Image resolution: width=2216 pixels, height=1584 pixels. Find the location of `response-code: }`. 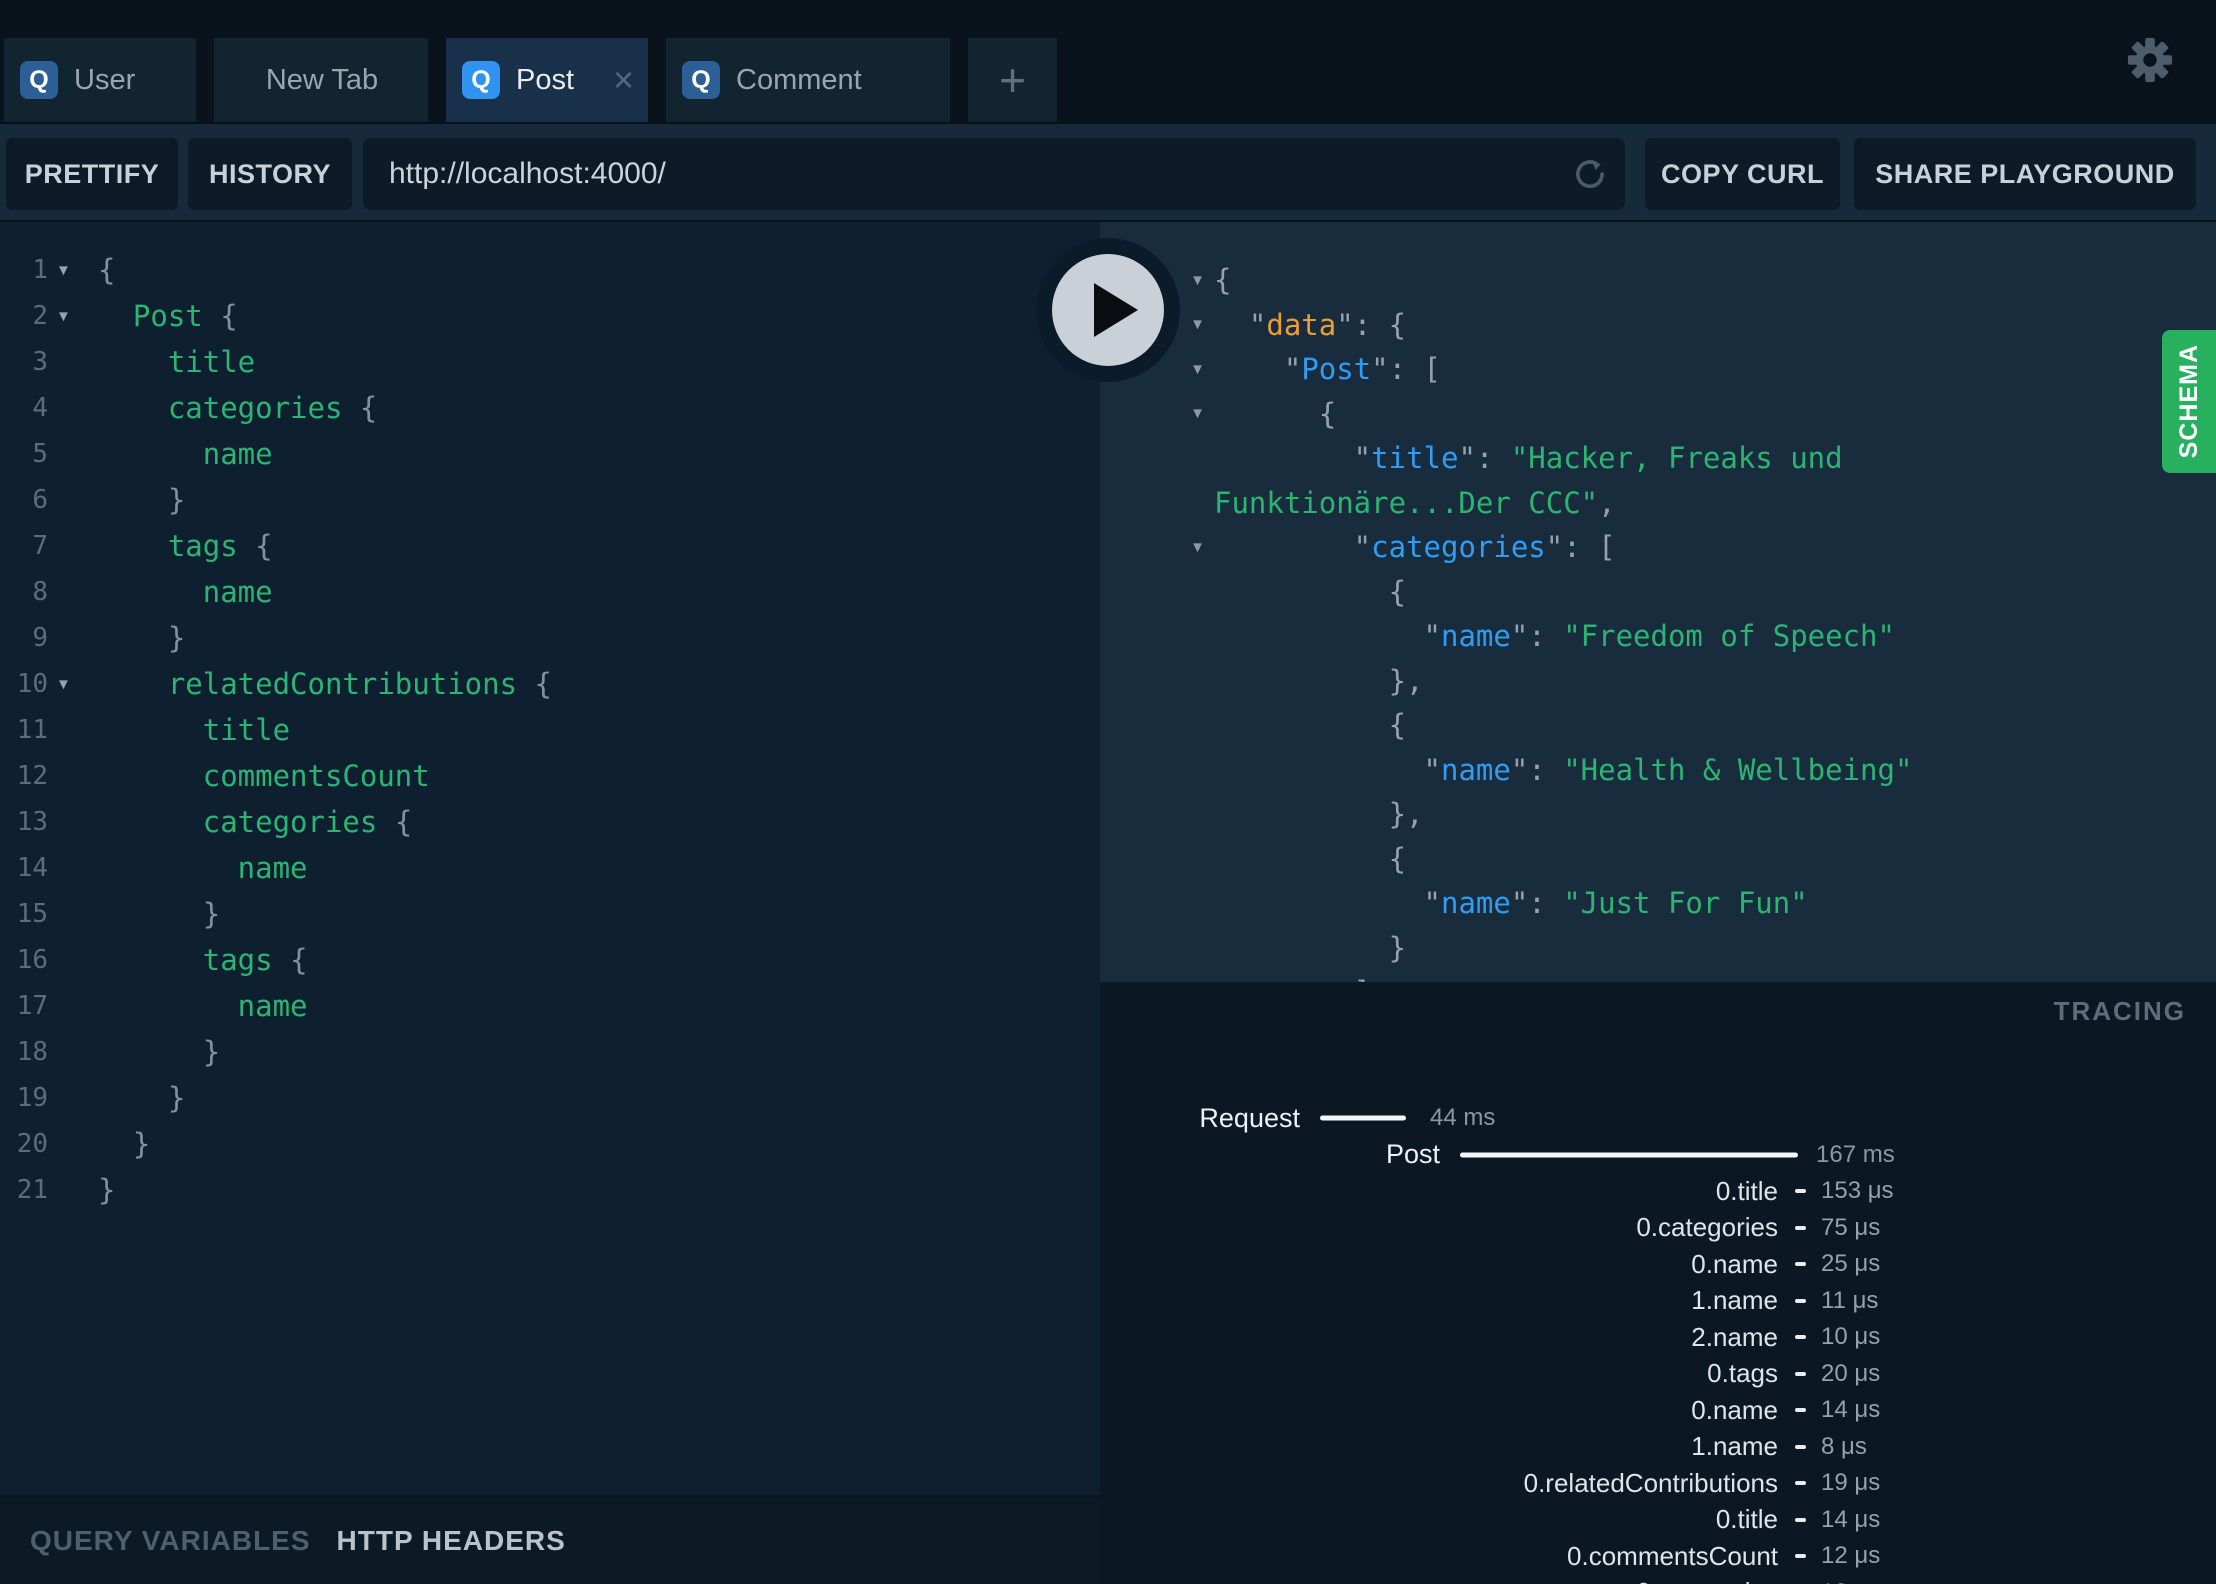

response-code: } is located at coordinates (1310, 947).